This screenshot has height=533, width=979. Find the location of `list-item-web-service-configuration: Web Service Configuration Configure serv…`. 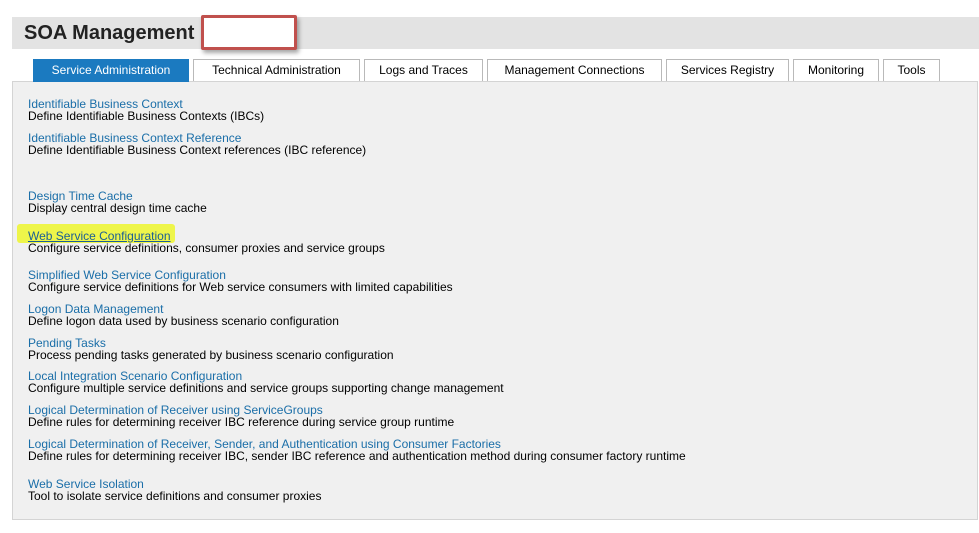

list-item-web-service-configuration: Web Service Configuration Configure serv… is located at coordinates (206, 242).